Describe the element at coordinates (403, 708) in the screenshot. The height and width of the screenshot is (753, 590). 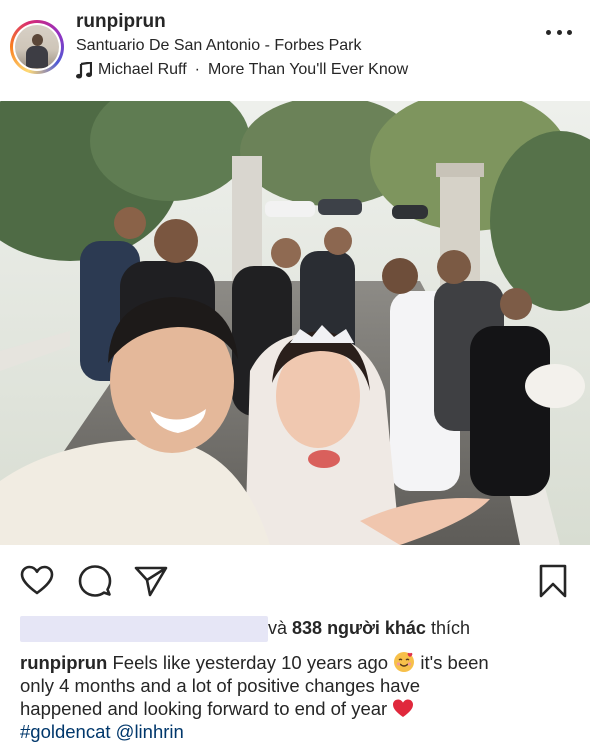
I see `red-heart-icon` at that location.